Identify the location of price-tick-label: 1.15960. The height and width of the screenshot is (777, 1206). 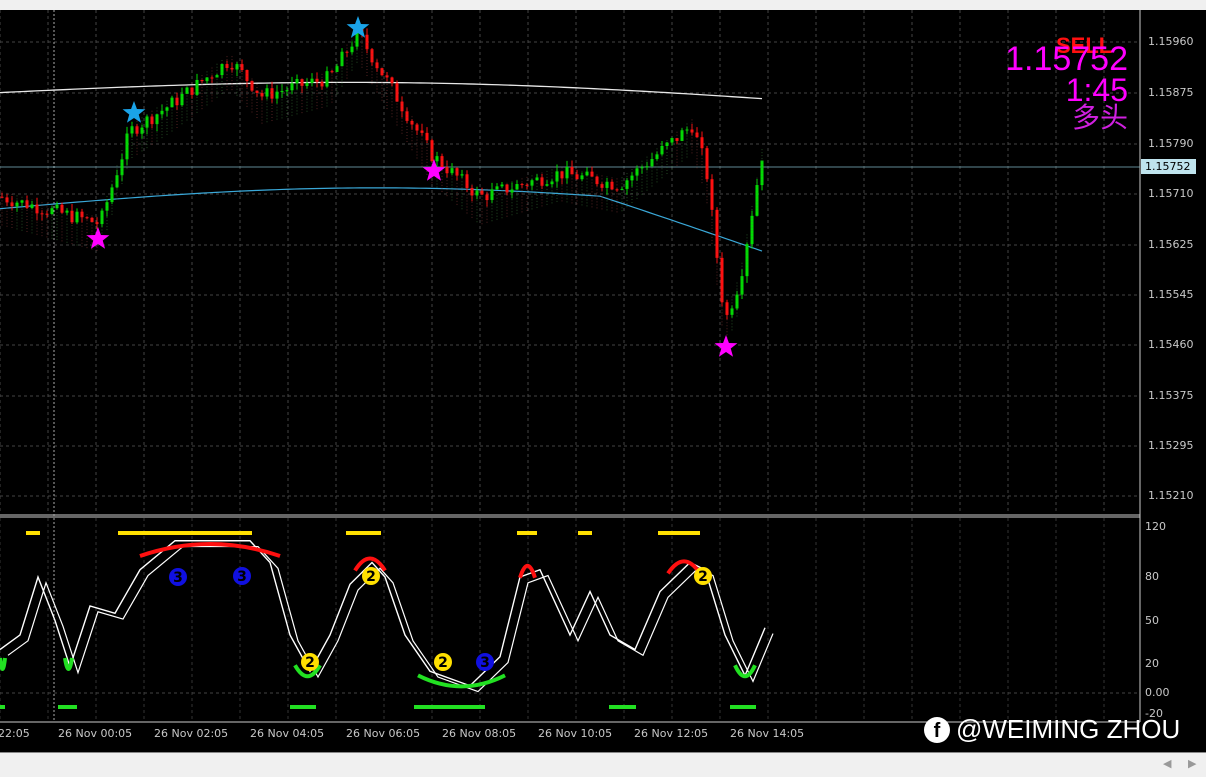
(1171, 41).